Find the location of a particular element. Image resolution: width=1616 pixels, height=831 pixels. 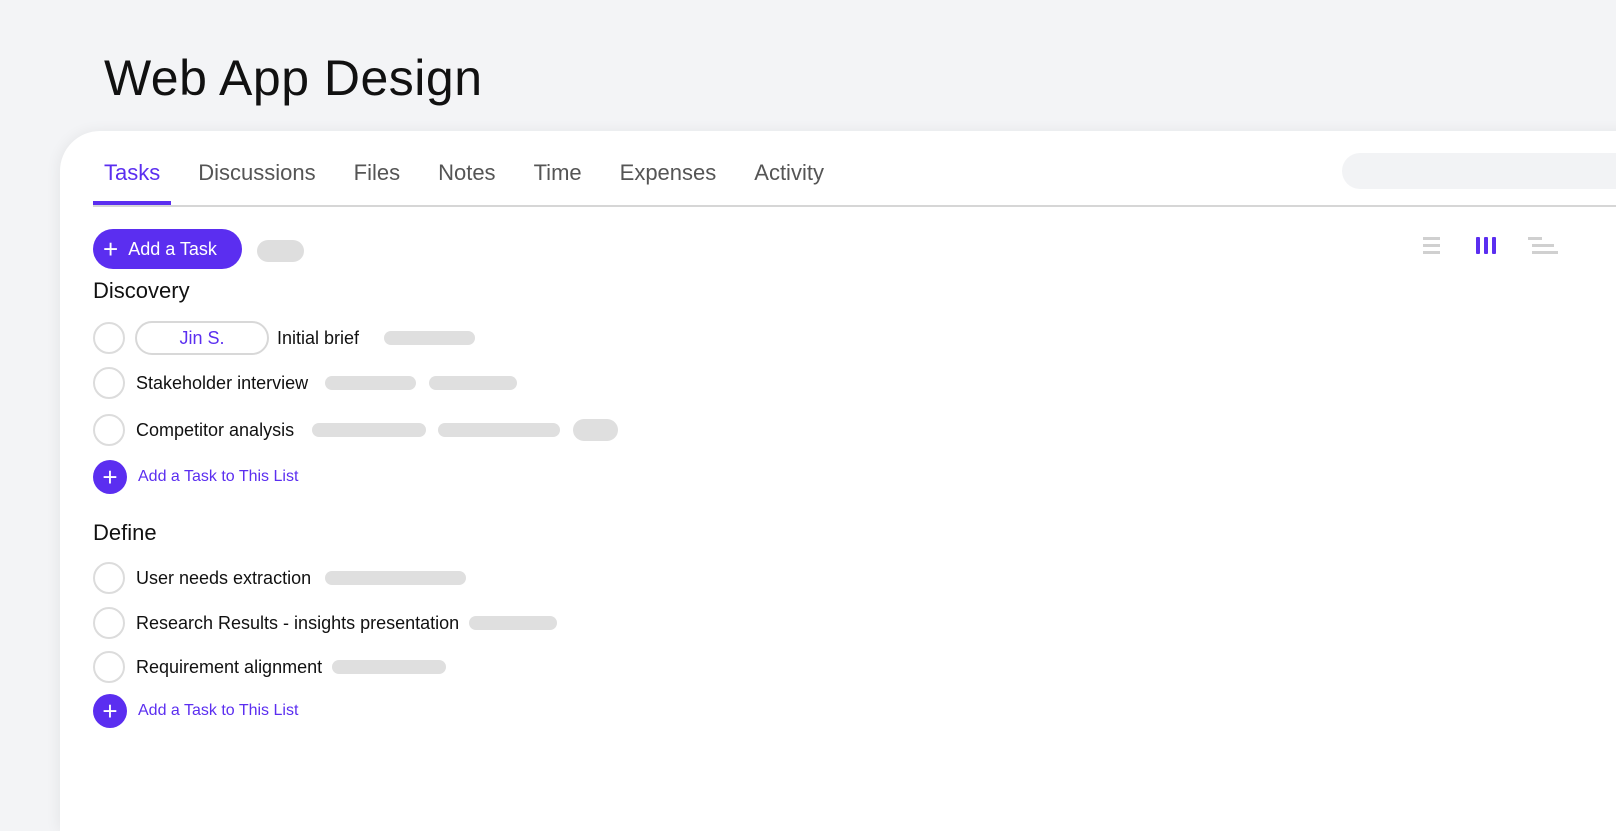

task-row: Research Results - insights presentation is located at coordinates (325, 623).